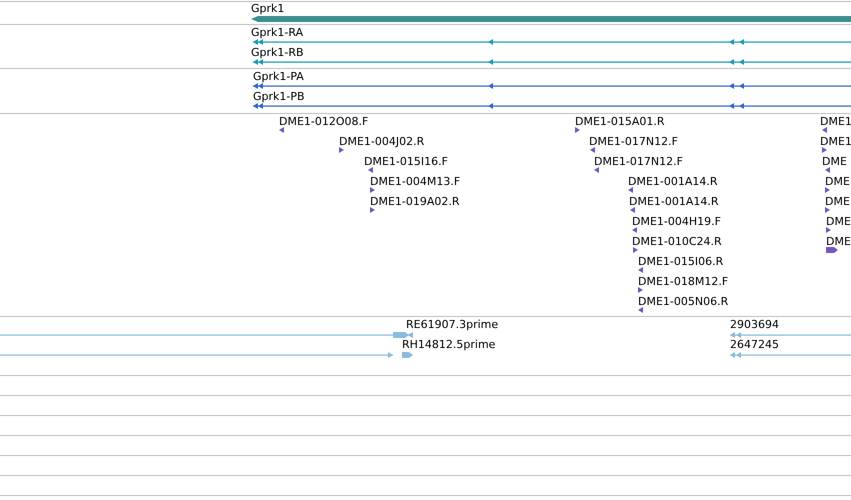 Image resolution: width=851 pixels, height=500 pixels. What do you see at coordinates (267, 8) in the screenshot?
I see `feature-label: Gprk1` at bounding box center [267, 8].